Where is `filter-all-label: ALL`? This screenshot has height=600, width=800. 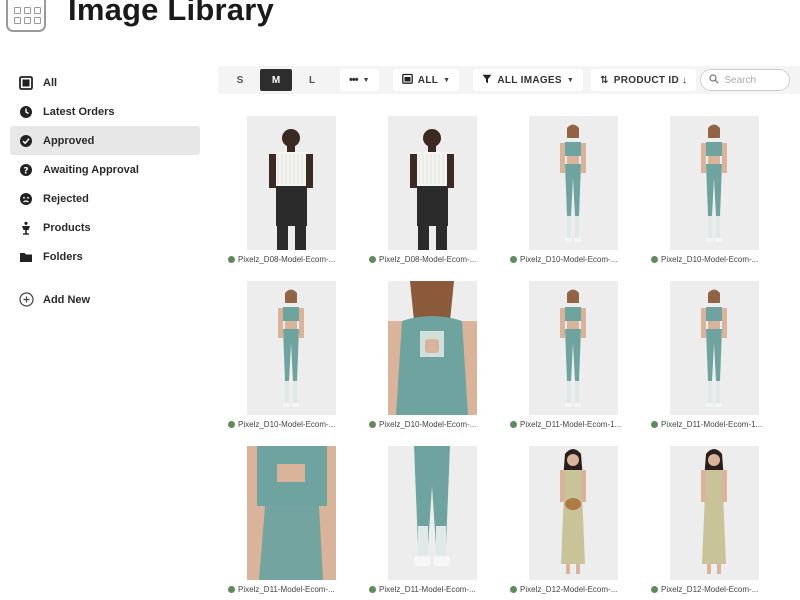 filter-all-label: ALL is located at coordinates (428, 80).